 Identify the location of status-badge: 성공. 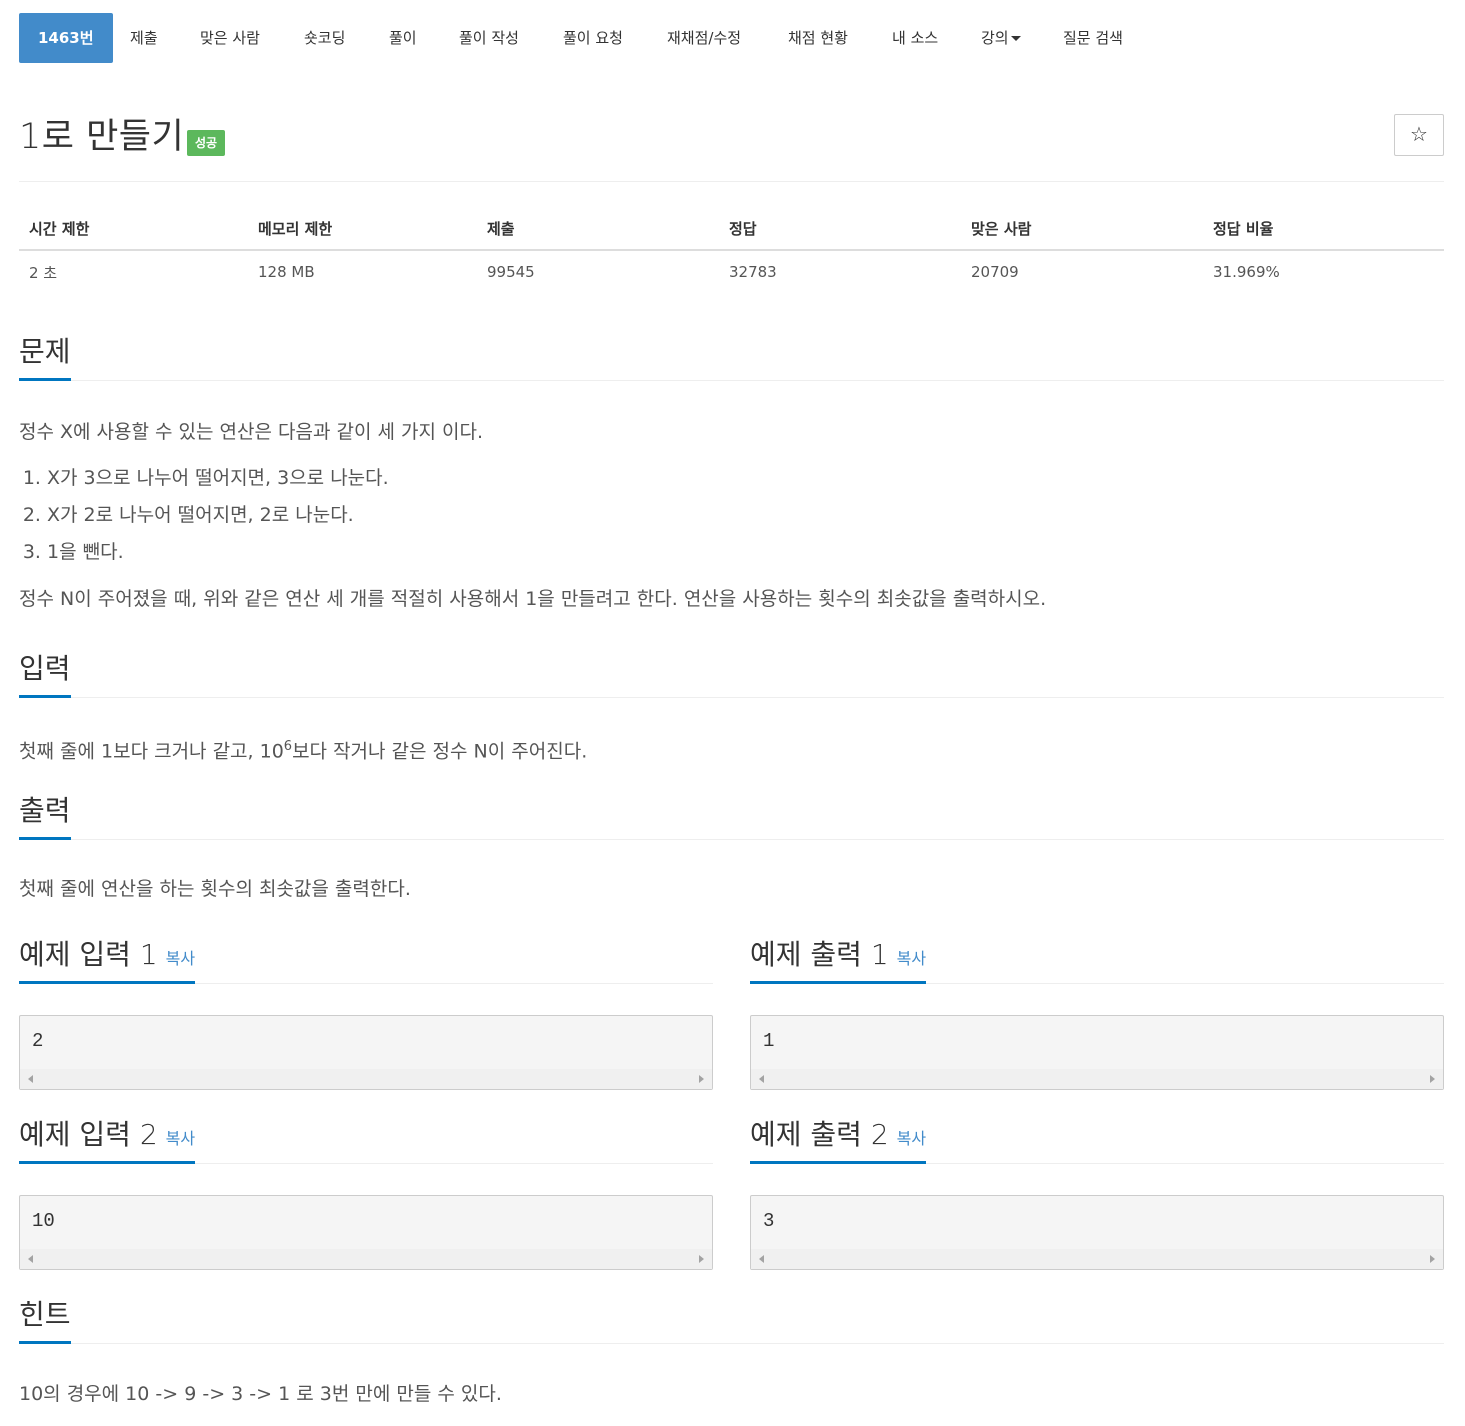
(206, 143).